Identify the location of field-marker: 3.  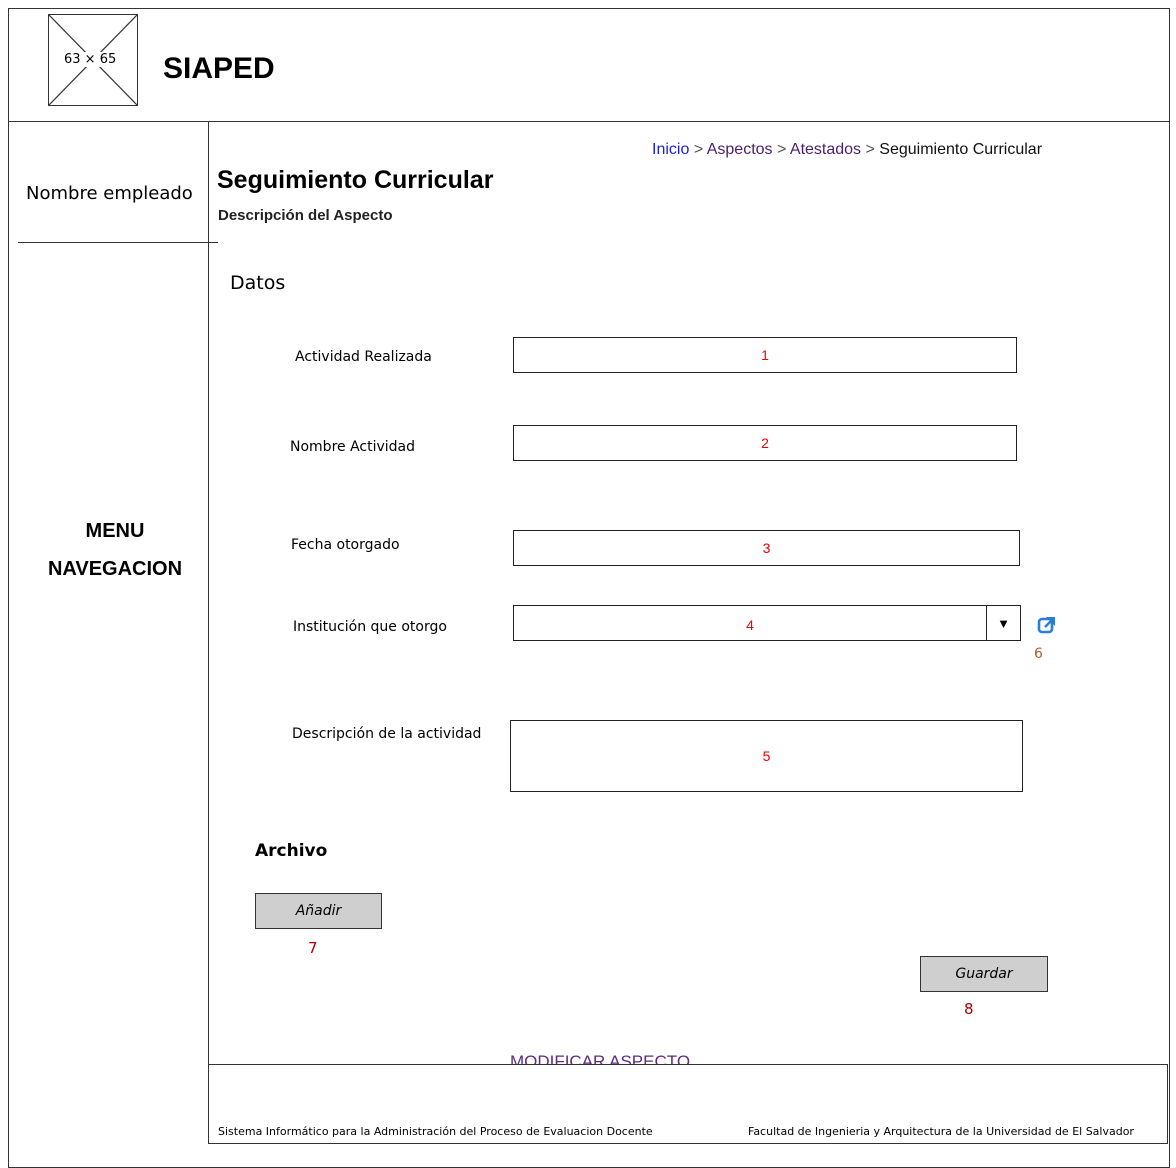
(766, 548).